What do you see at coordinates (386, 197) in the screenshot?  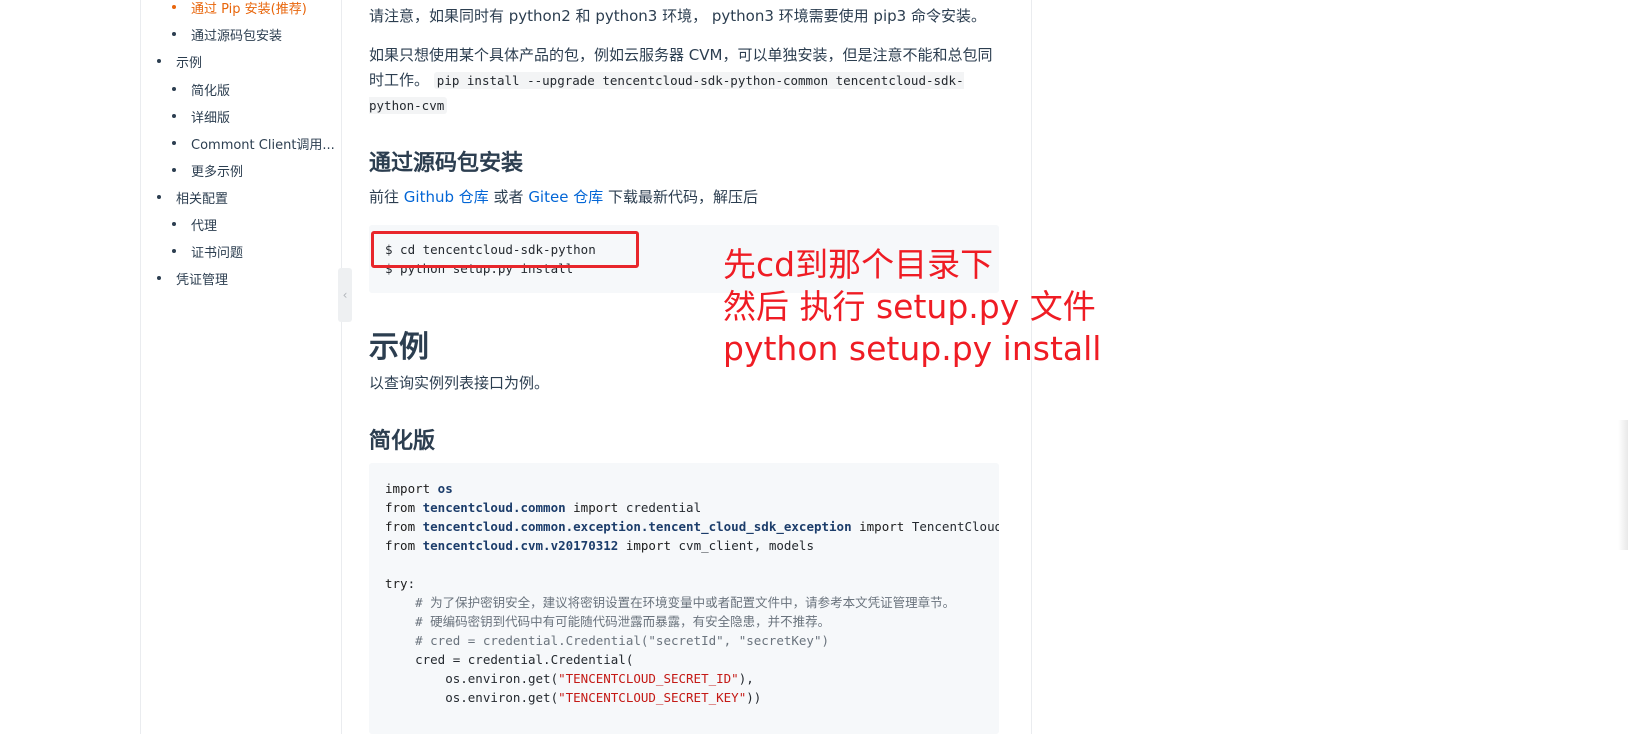 I see `paragraph-text: 前往` at bounding box center [386, 197].